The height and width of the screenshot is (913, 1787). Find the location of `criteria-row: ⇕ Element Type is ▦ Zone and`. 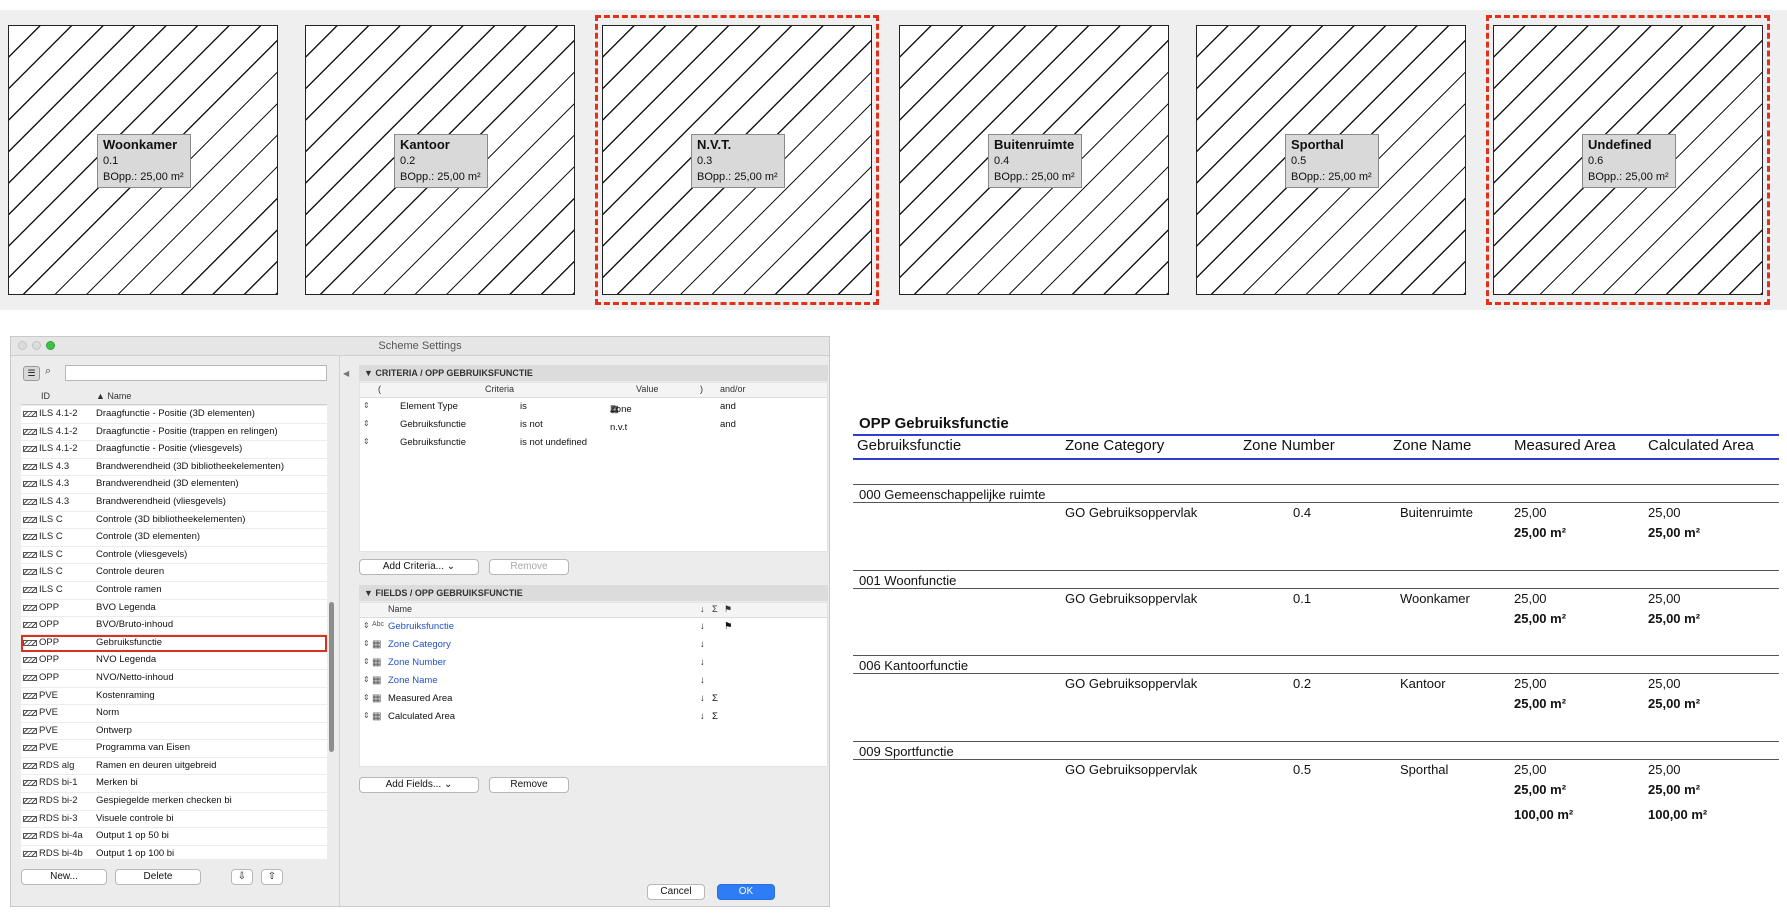

criteria-row: ⇕ Element Type is ▦ Zone and is located at coordinates (593, 407).